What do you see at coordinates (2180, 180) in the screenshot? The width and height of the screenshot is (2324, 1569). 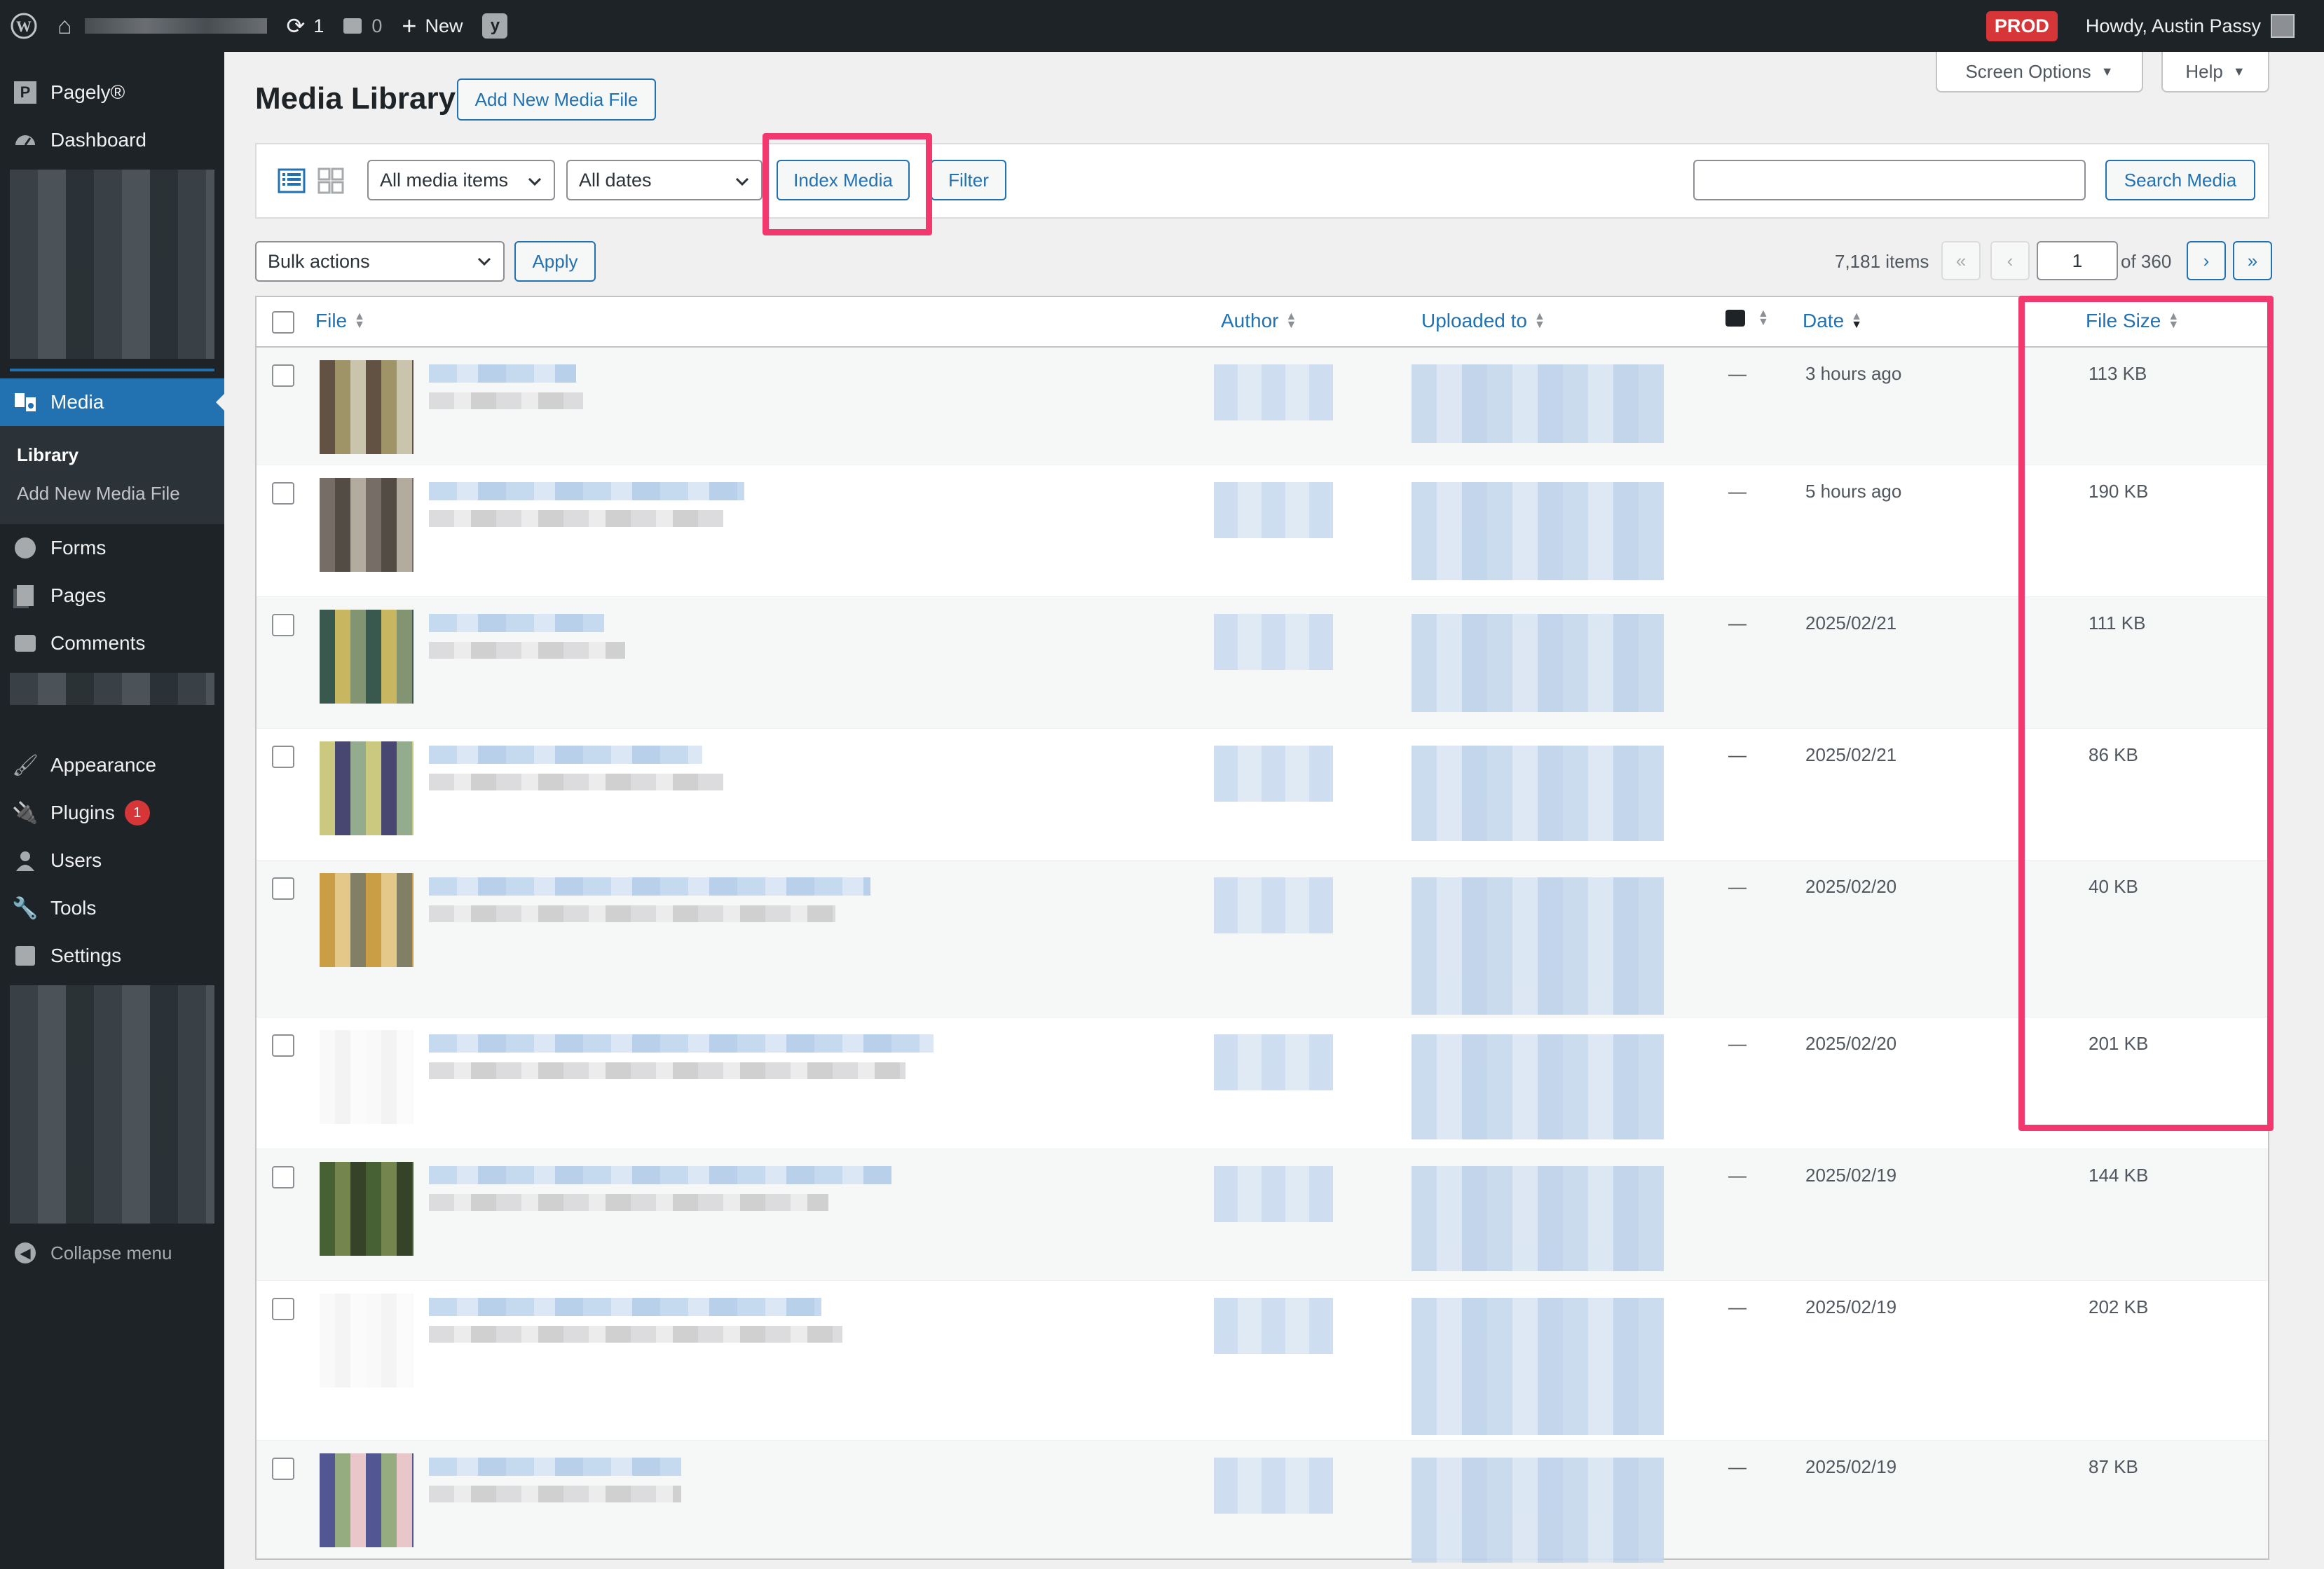 I see `search-media-button: Search Media` at bounding box center [2180, 180].